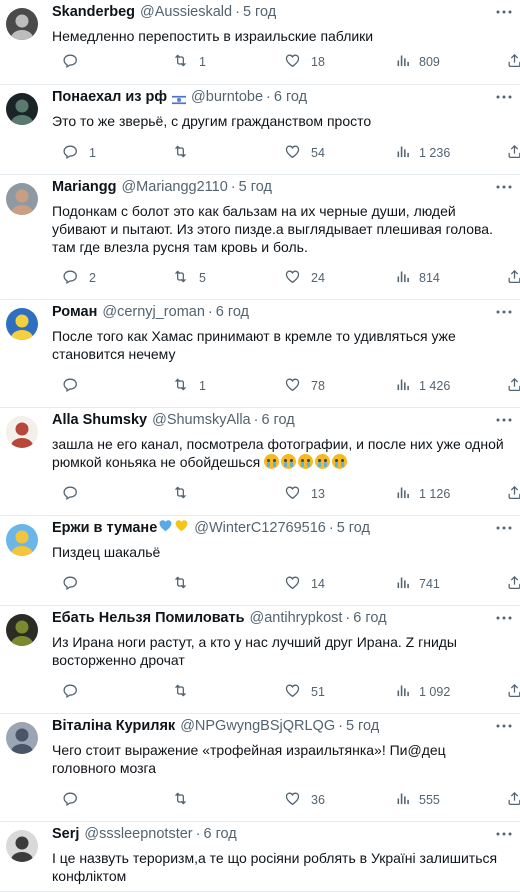  What do you see at coordinates (227, 97) in the screenshot?
I see `author-handle: @burntobe` at bounding box center [227, 97].